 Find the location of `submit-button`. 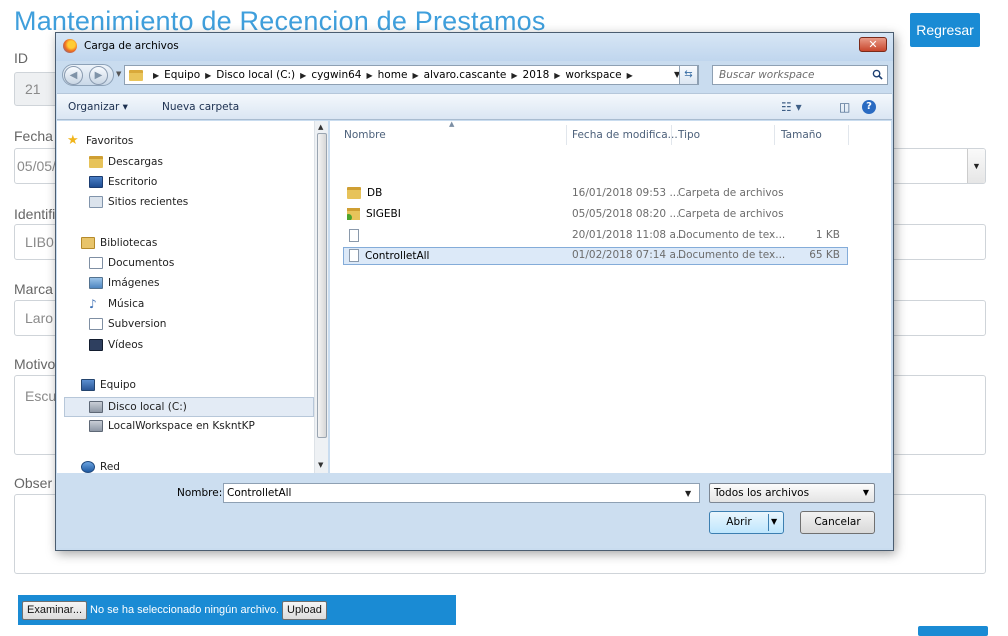

submit-button is located at coordinates (953, 631).